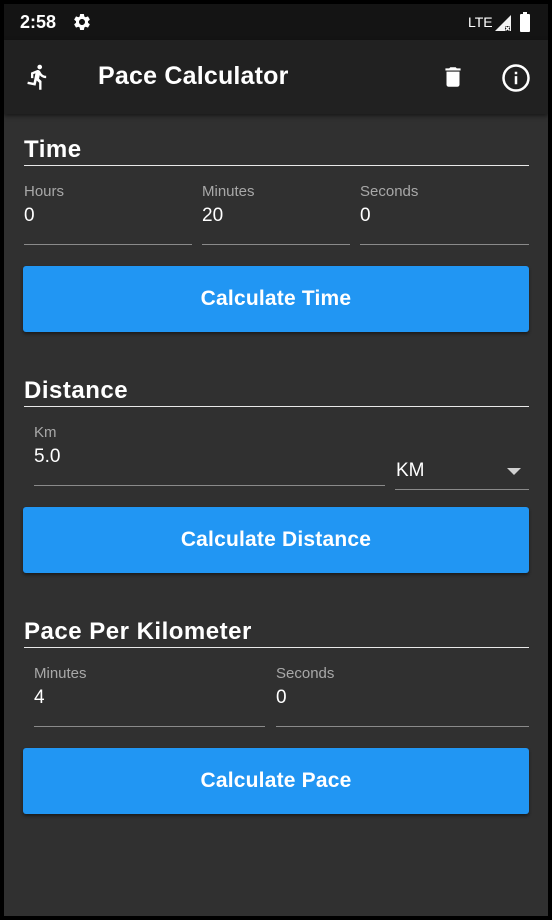 This screenshot has width=552, height=920. What do you see at coordinates (193, 76) in the screenshot?
I see `app-title: Pace Calculator` at bounding box center [193, 76].